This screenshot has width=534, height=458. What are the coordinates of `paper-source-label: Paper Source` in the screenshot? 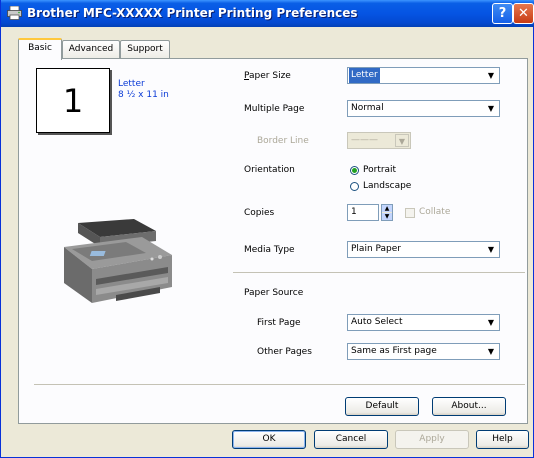 It's located at (274, 293).